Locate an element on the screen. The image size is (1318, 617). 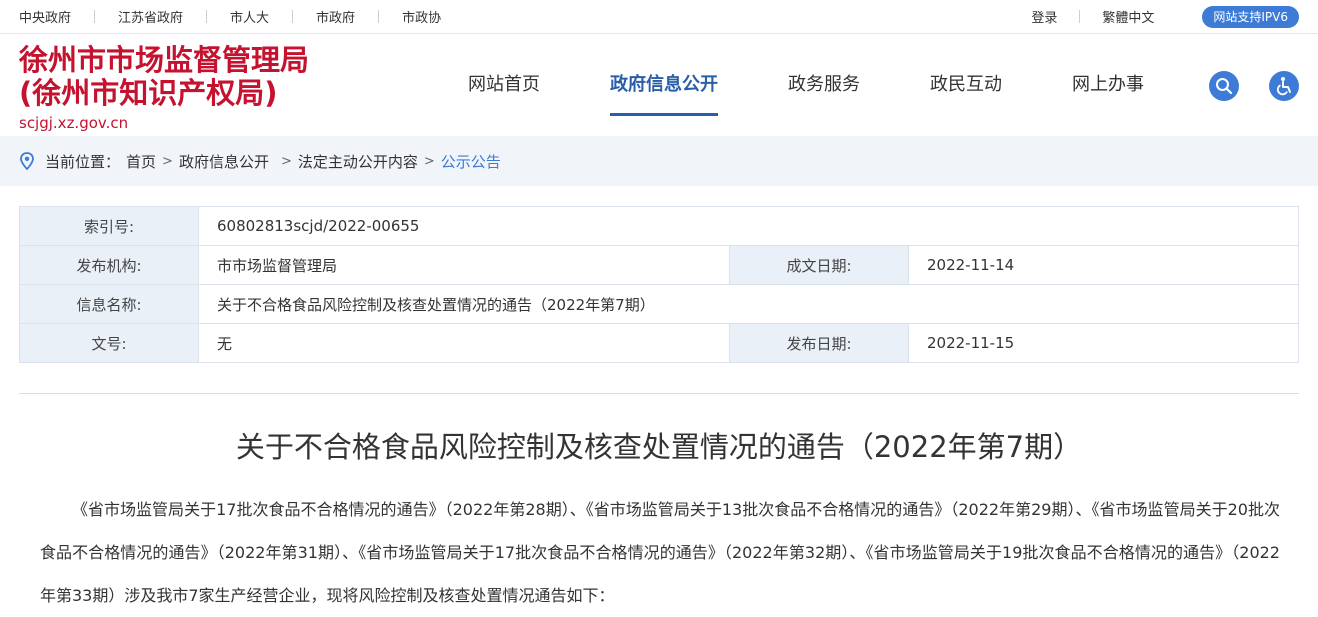
breadcrumb-government-info: 政府信息公开 is located at coordinates (224, 161).